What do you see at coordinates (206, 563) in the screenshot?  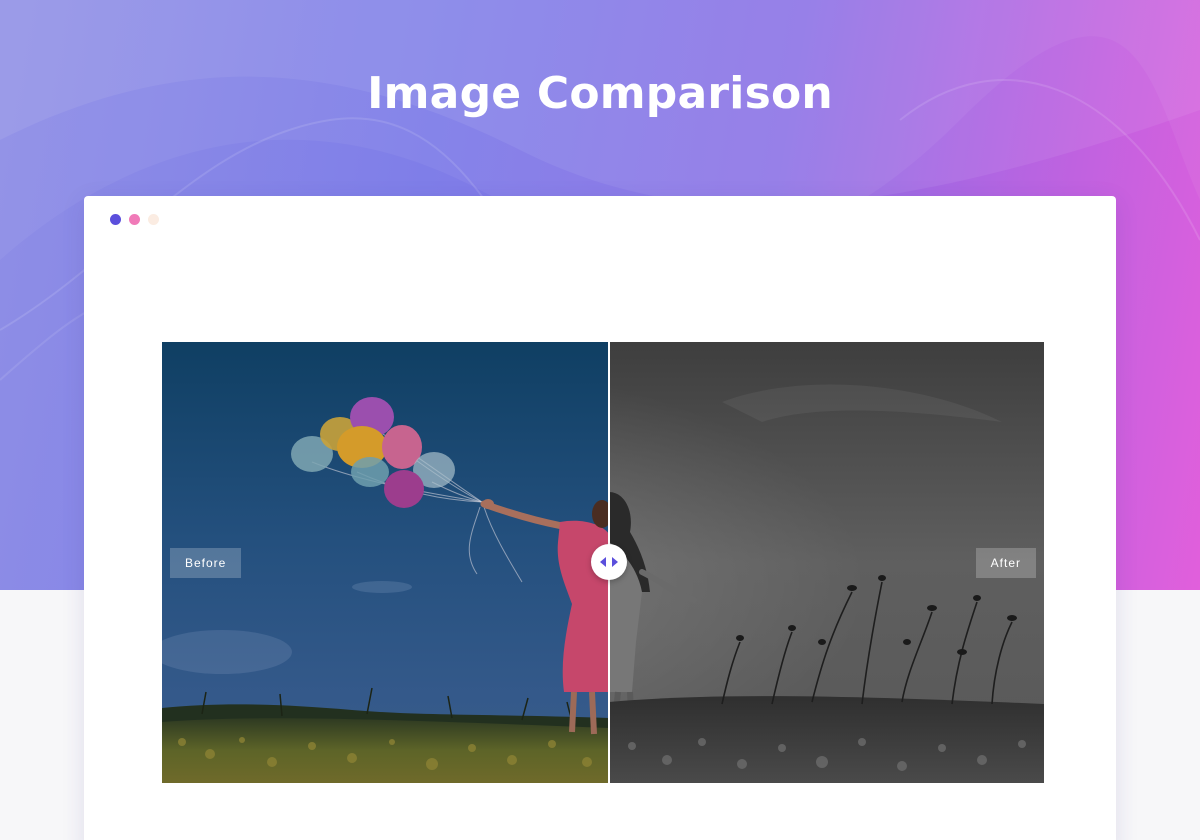 I see `before-label: Before` at bounding box center [206, 563].